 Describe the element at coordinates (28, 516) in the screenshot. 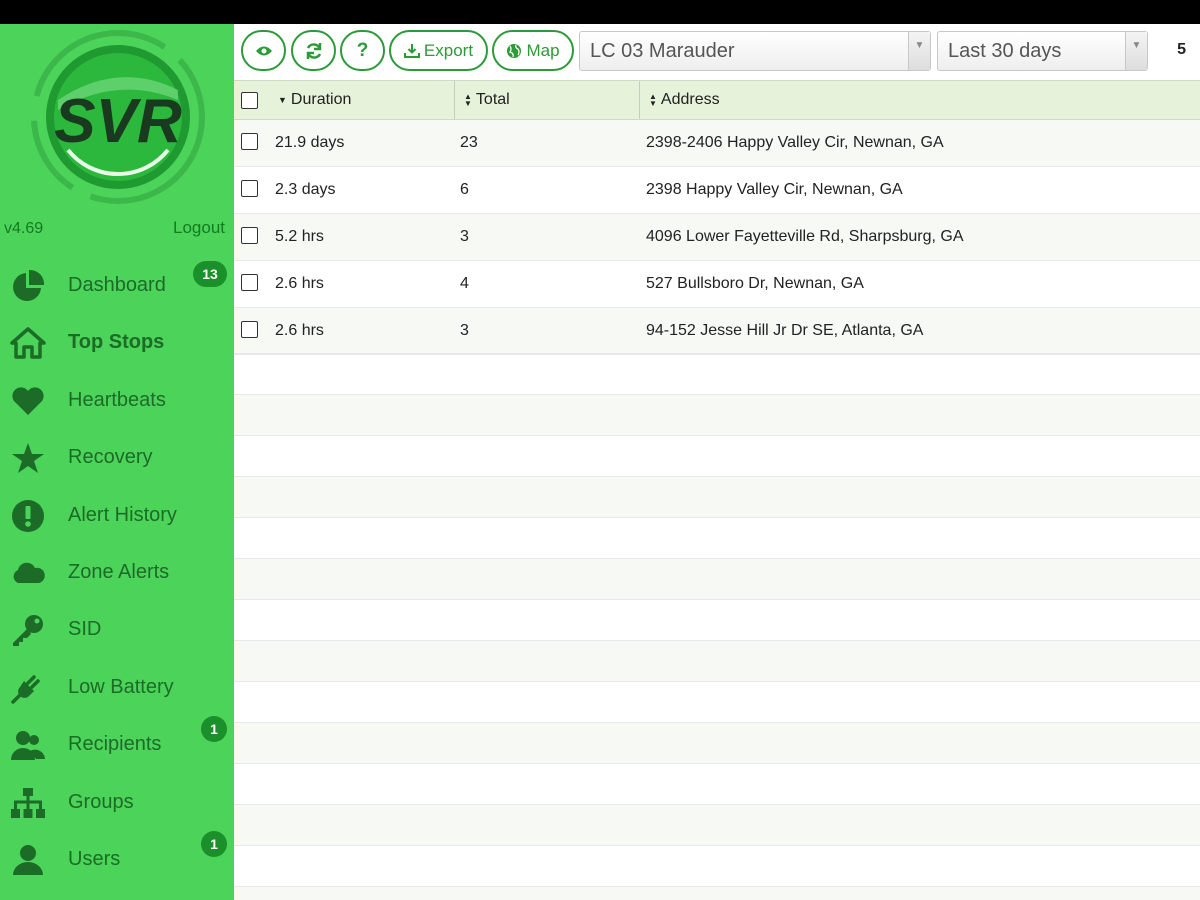

I see `exclamation-icon` at that location.